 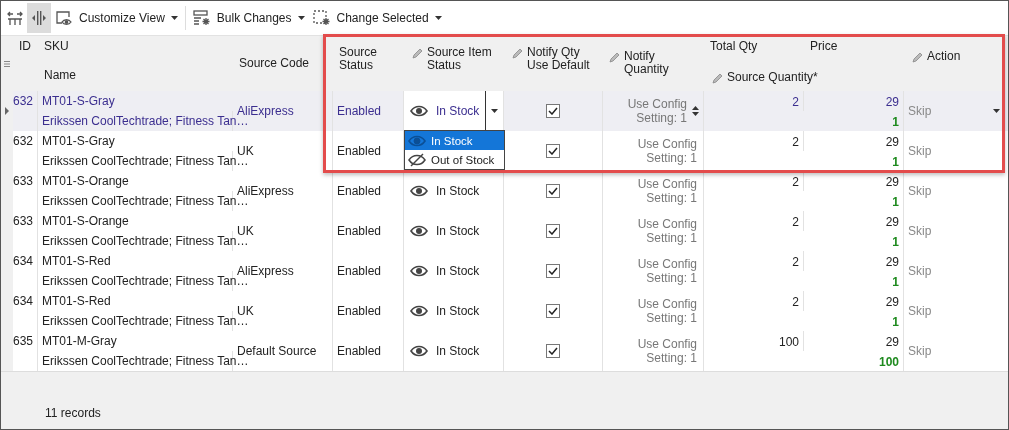 What do you see at coordinates (73, 413) in the screenshot?
I see `record-count: 11 records` at bounding box center [73, 413].